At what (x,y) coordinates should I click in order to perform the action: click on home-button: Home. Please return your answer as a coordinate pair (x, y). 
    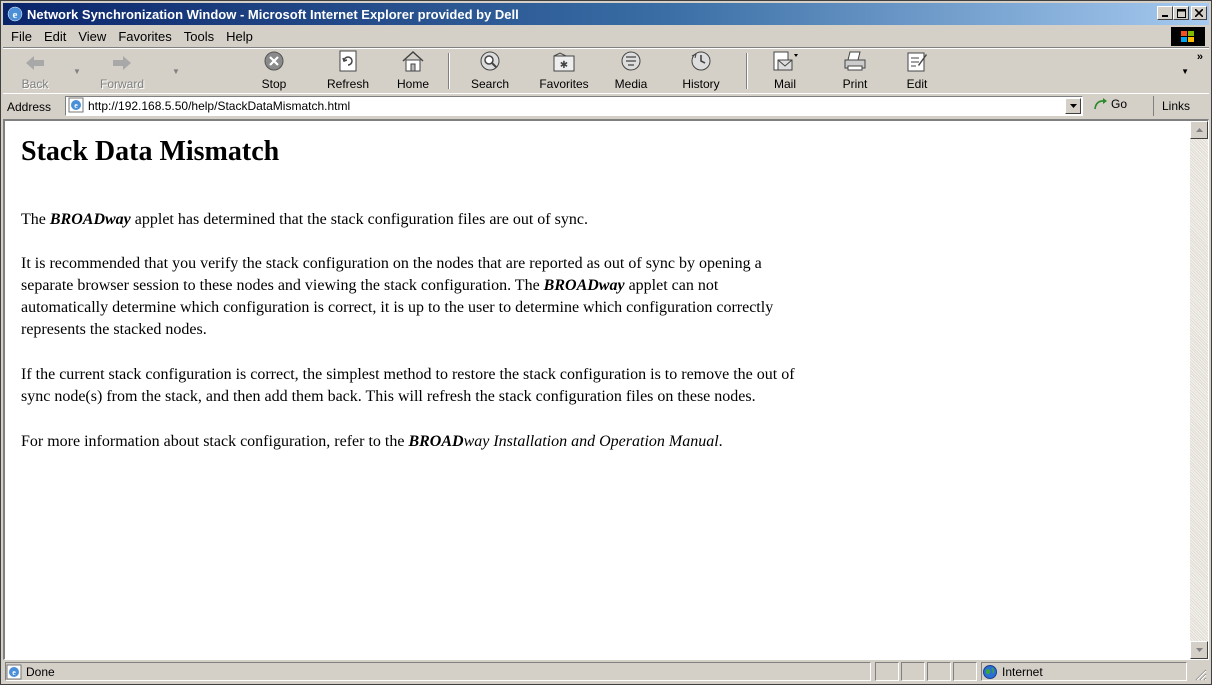
    Looking at the image, I should click on (413, 71).